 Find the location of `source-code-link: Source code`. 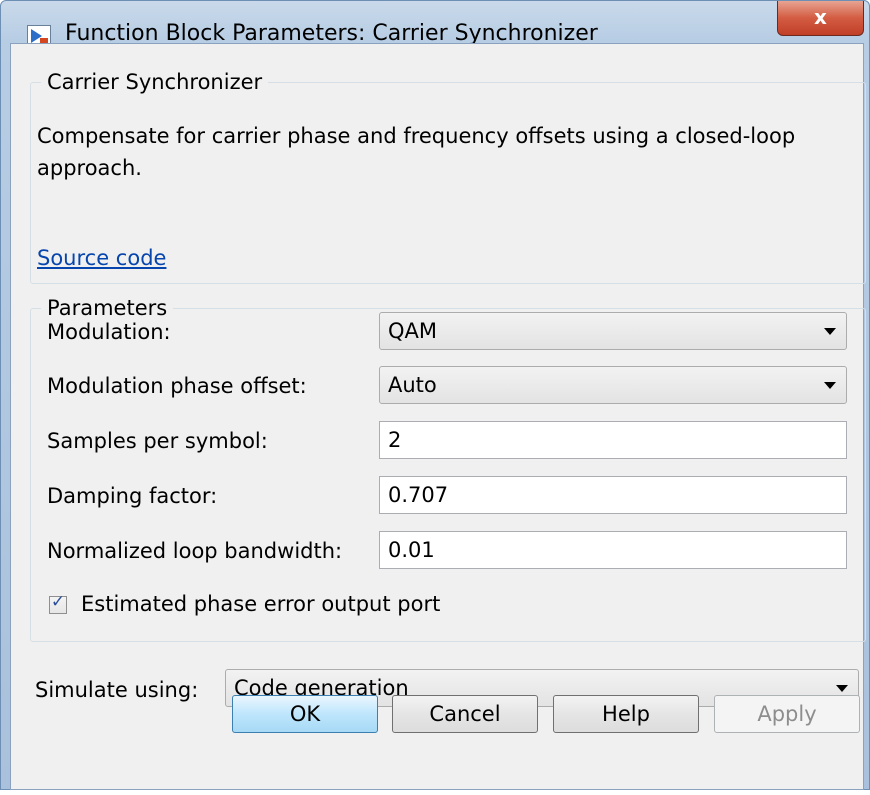

source-code-link: Source code is located at coordinates (101, 258).